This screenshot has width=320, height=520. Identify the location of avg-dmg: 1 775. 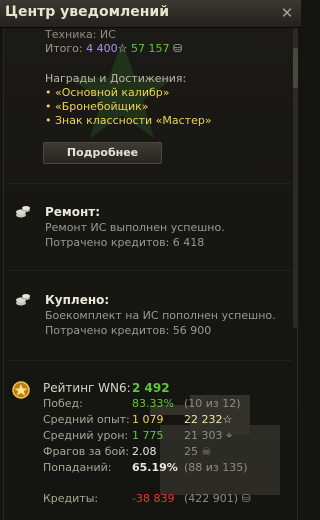
(148, 435).